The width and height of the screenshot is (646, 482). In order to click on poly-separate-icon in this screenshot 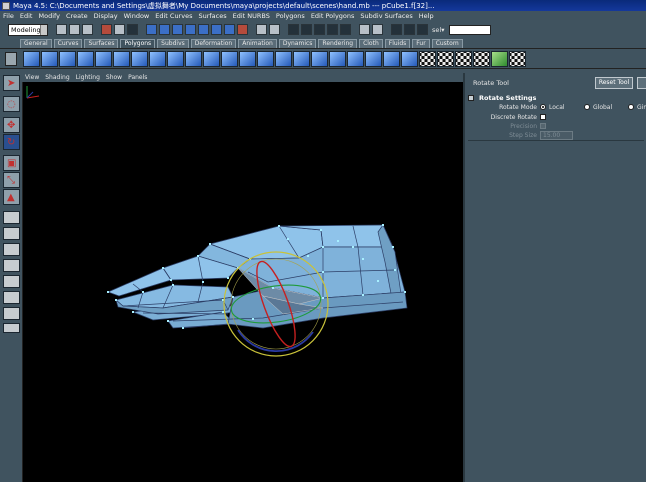, I will do `click(265, 59)`.